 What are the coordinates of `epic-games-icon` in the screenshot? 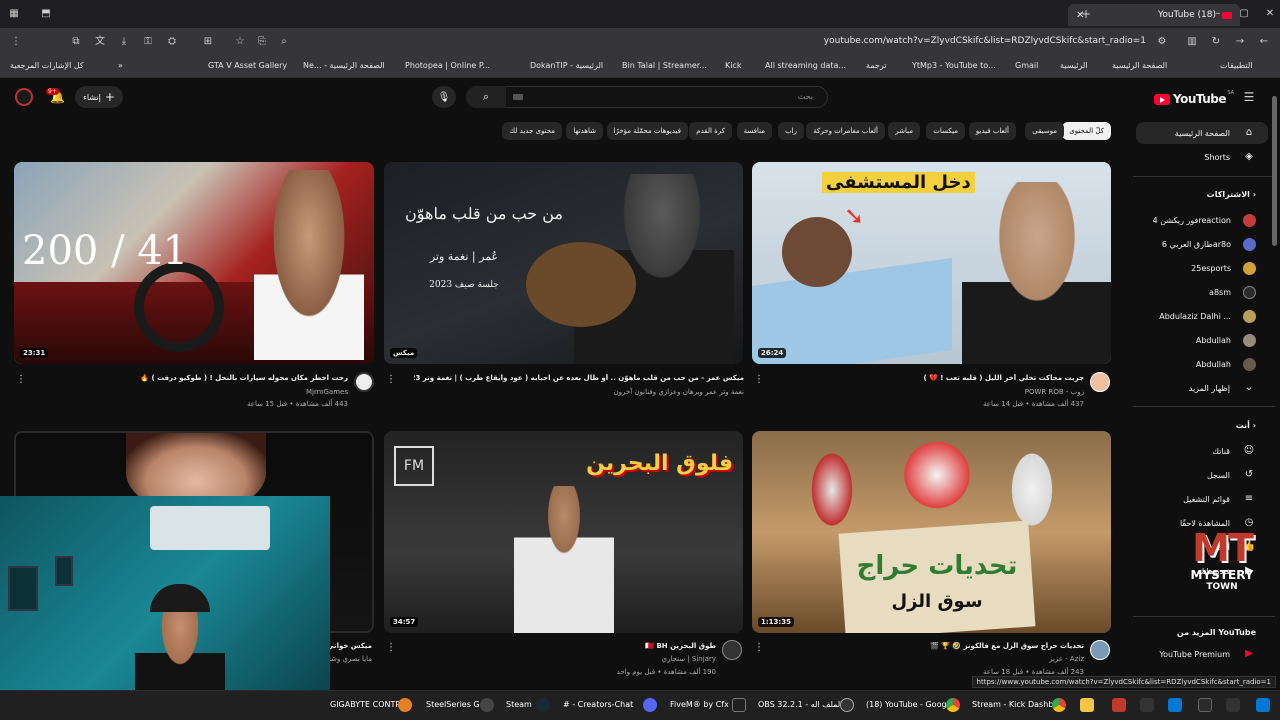 It's located at (1147, 705).